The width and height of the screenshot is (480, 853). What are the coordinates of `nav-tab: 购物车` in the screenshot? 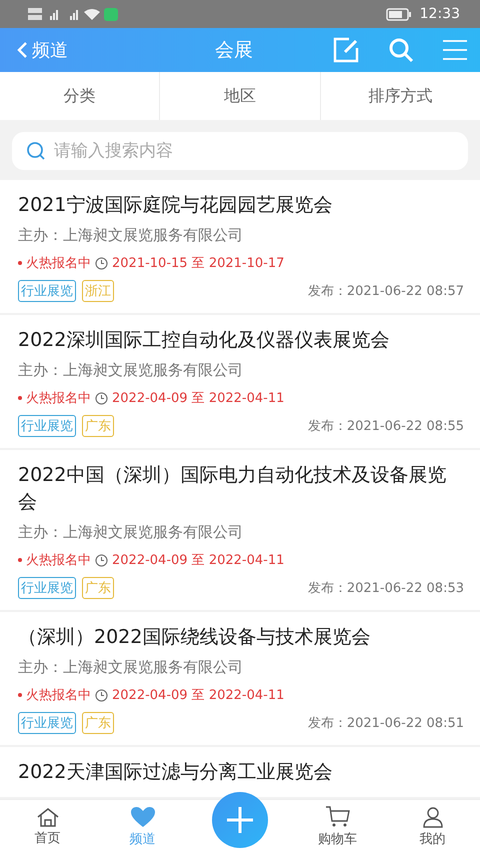 It's located at (337, 827).